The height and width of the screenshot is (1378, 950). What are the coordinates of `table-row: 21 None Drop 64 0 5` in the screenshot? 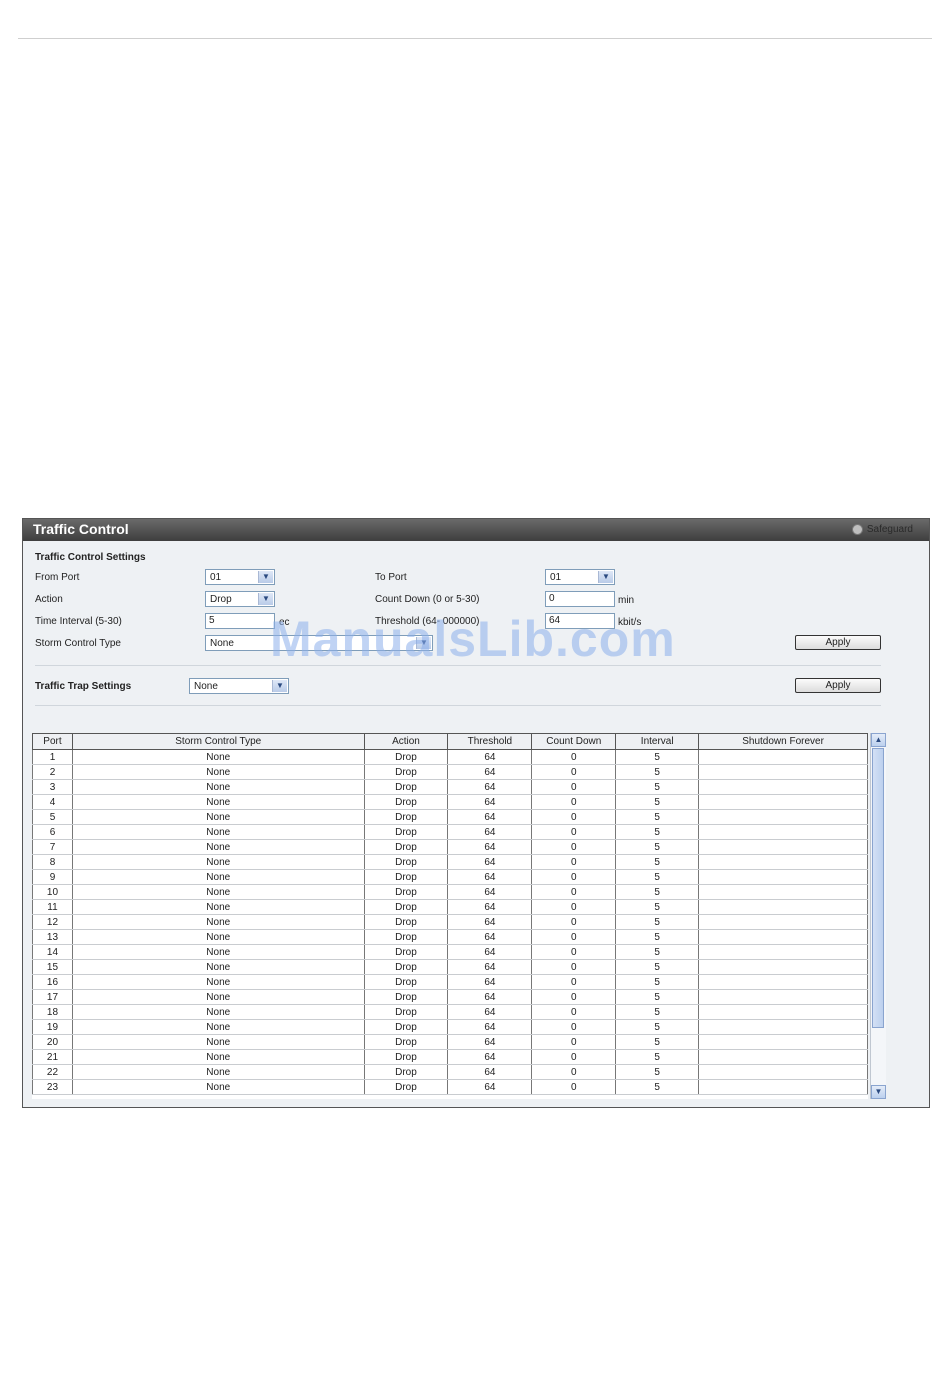 It's located at (450, 1057).